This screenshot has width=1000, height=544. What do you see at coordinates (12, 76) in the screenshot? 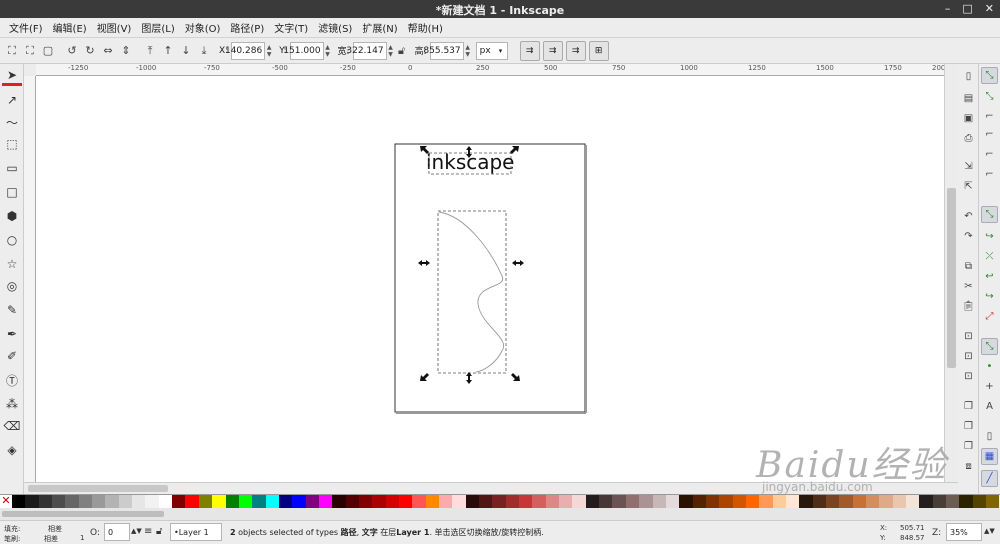
I see `selector-tool-icon: ➤` at bounding box center [12, 76].